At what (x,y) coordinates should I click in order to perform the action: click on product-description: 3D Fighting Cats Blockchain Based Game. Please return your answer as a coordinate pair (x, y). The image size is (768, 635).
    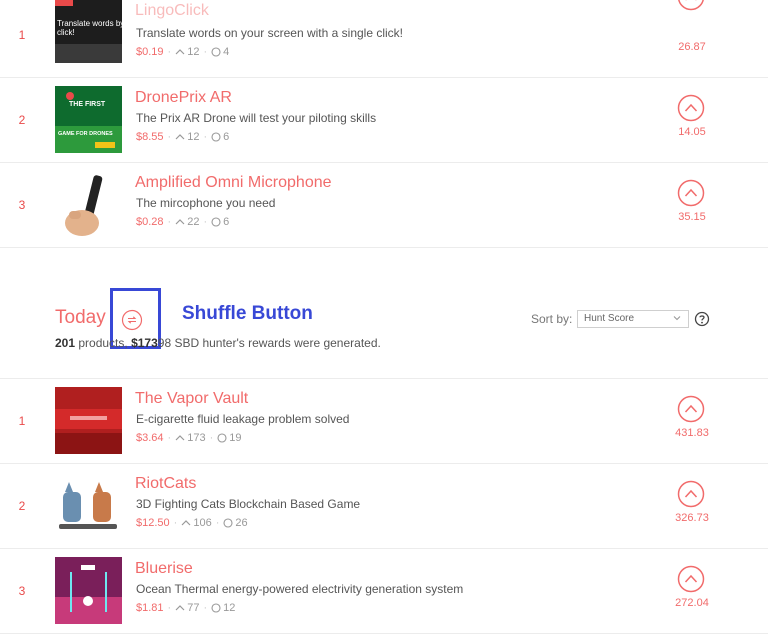
    Looking at the image, I should click on (248, 504).